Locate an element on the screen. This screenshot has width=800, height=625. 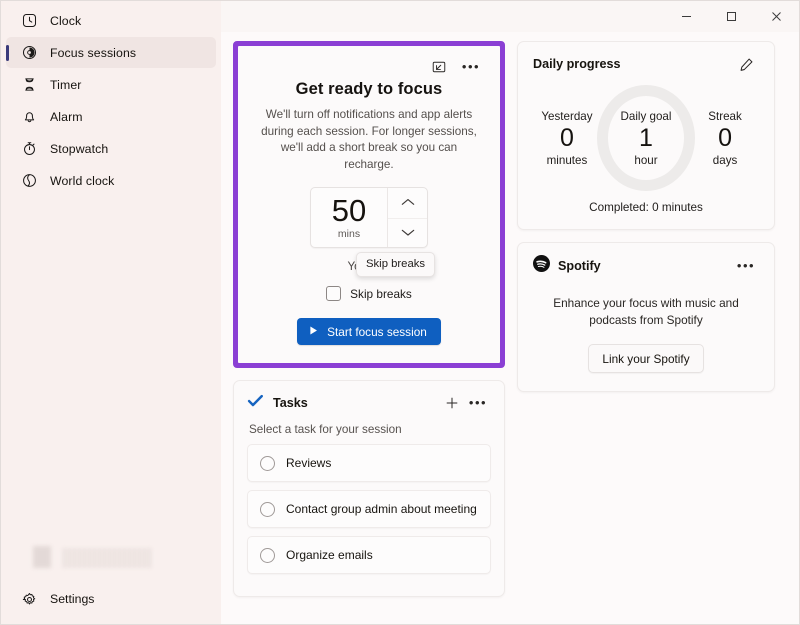
skip-breaks-checkbox is located at coordinates (334, 293).